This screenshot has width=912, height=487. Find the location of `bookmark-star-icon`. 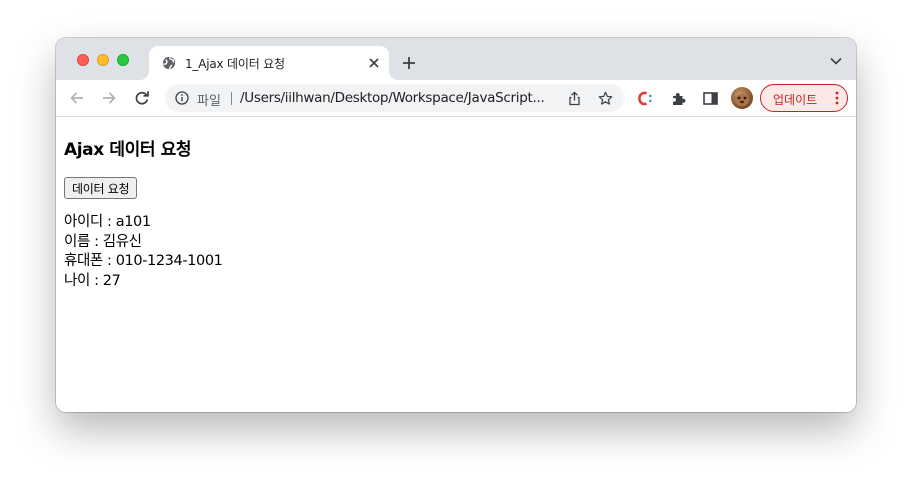

bookmark-star-icon is located at coordinates (605, 98).